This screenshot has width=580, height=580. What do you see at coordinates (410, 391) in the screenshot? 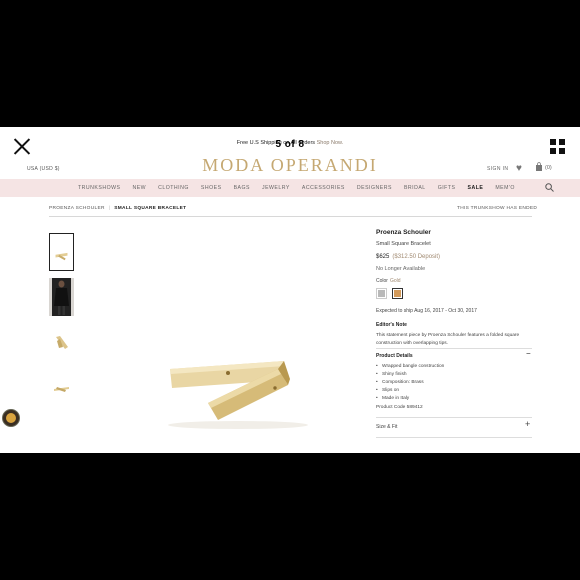
I see `list-item: Slips on` at bounding box center [410, 391].